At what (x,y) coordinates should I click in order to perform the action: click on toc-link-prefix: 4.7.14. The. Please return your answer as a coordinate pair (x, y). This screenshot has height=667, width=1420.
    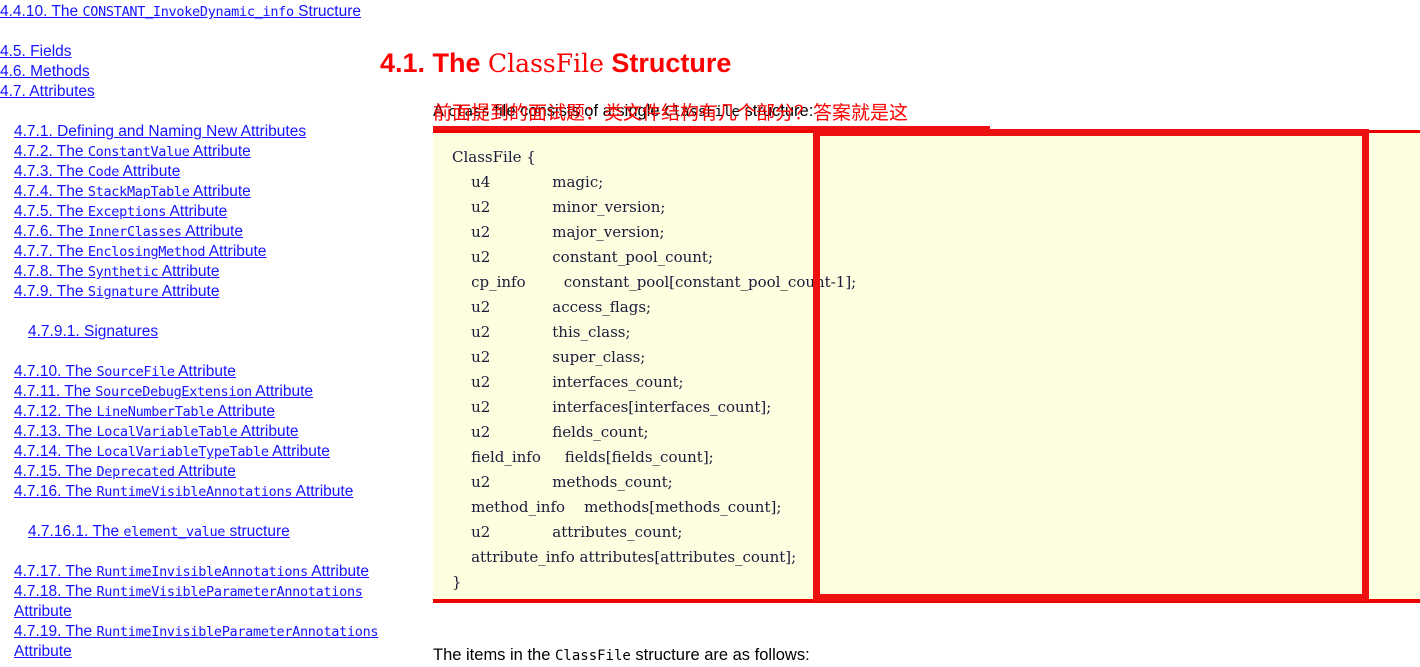
    Looking at the image, I should click on (55, 451).